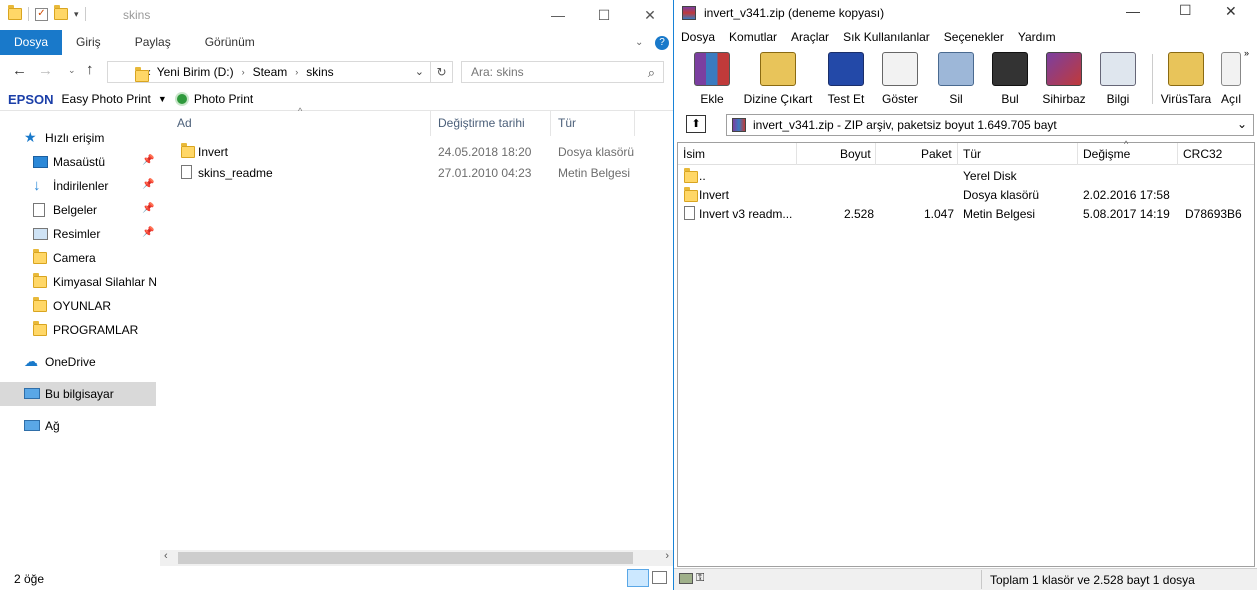 The image size is (1257, 590). I want to click on chevron-right-icon: ›, so click(297, 72).